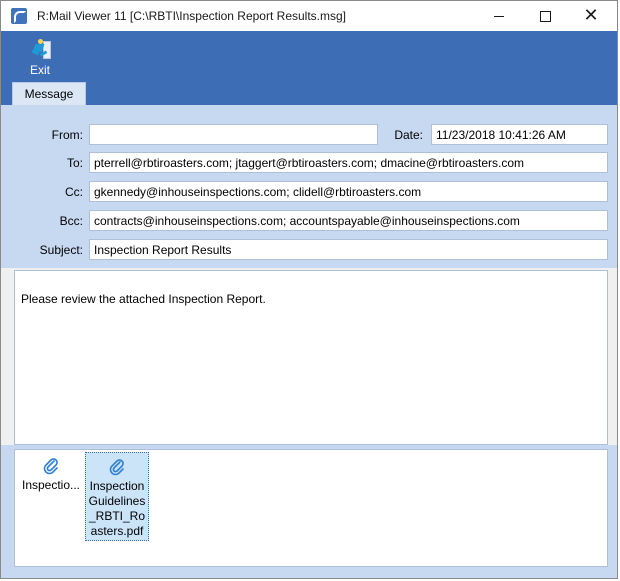 The width and height of the screenshot is (620, 581). I want to click on close-button: ✕, so click(591, 16).